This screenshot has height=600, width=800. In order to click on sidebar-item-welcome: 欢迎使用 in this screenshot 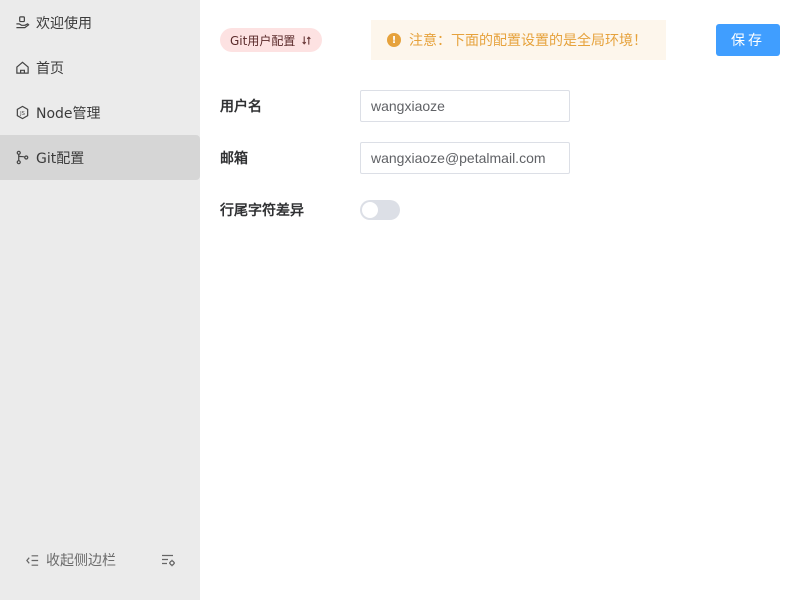, I will do `click(100, 22)`.